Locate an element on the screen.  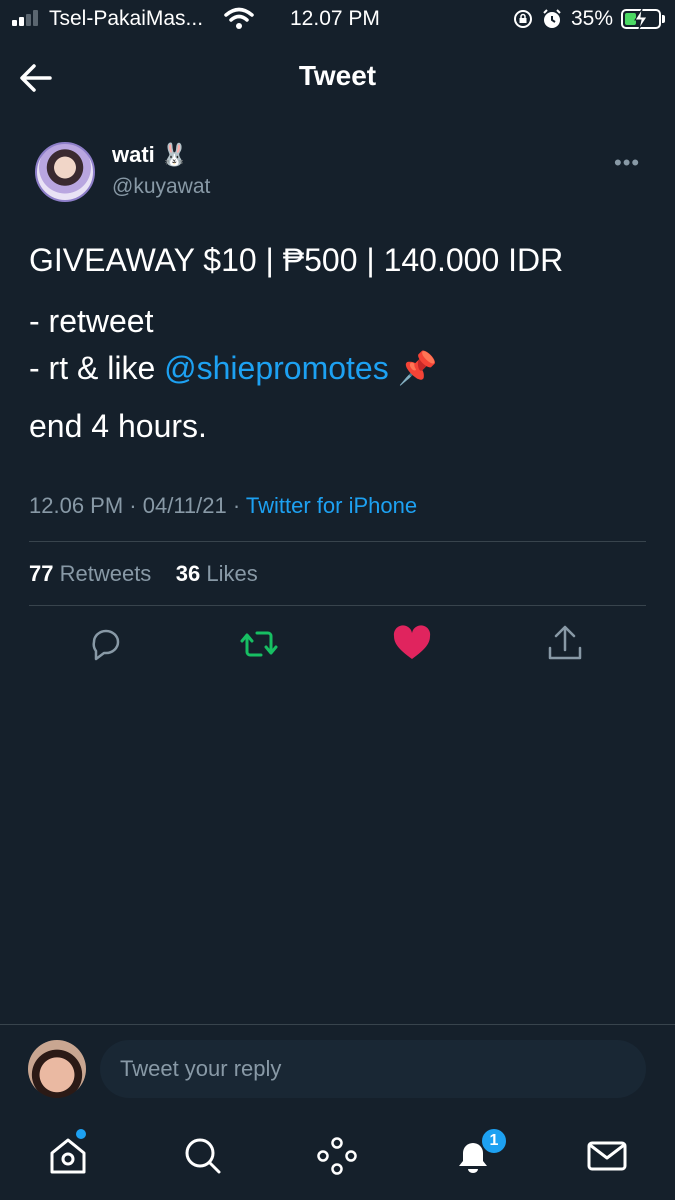
home-icon is located at coordinates (68, 1156).